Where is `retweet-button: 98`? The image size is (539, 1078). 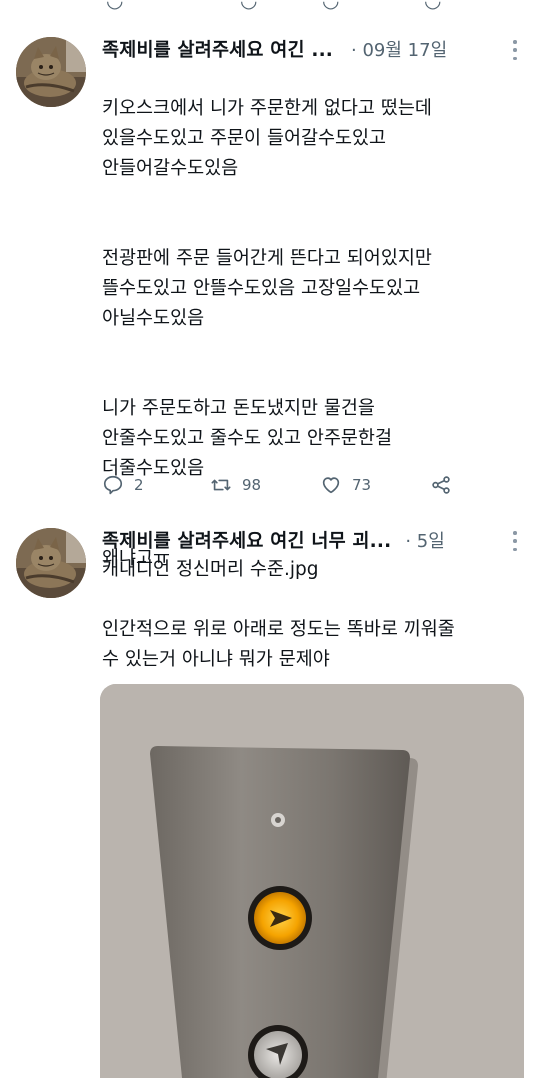
retweet-button: 98 is located at coordinates (235, 485).